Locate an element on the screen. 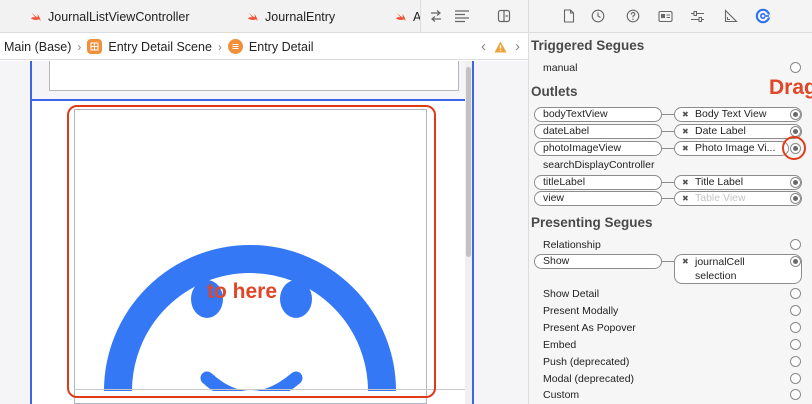 The width and height of the screenshot is (812, 404). scene-icon is located at coordinates (95, 46).